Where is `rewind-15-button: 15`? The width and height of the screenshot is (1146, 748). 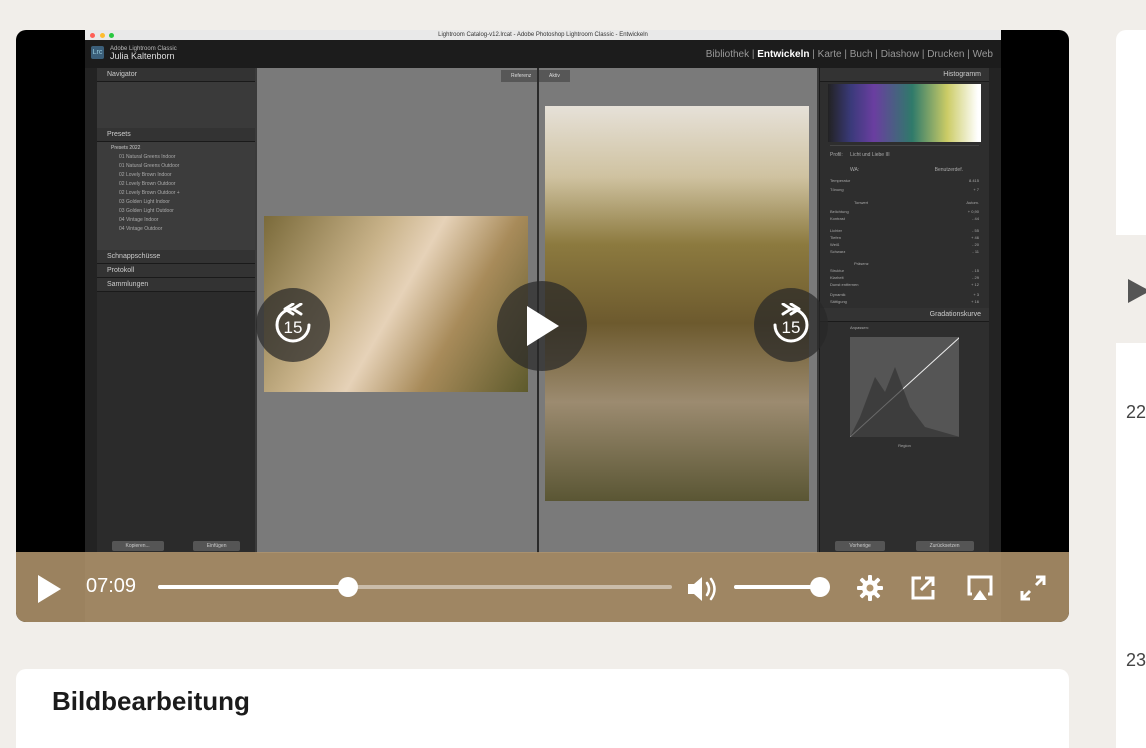
rewind-15-button: 15 is located at coordinates (293, 325).